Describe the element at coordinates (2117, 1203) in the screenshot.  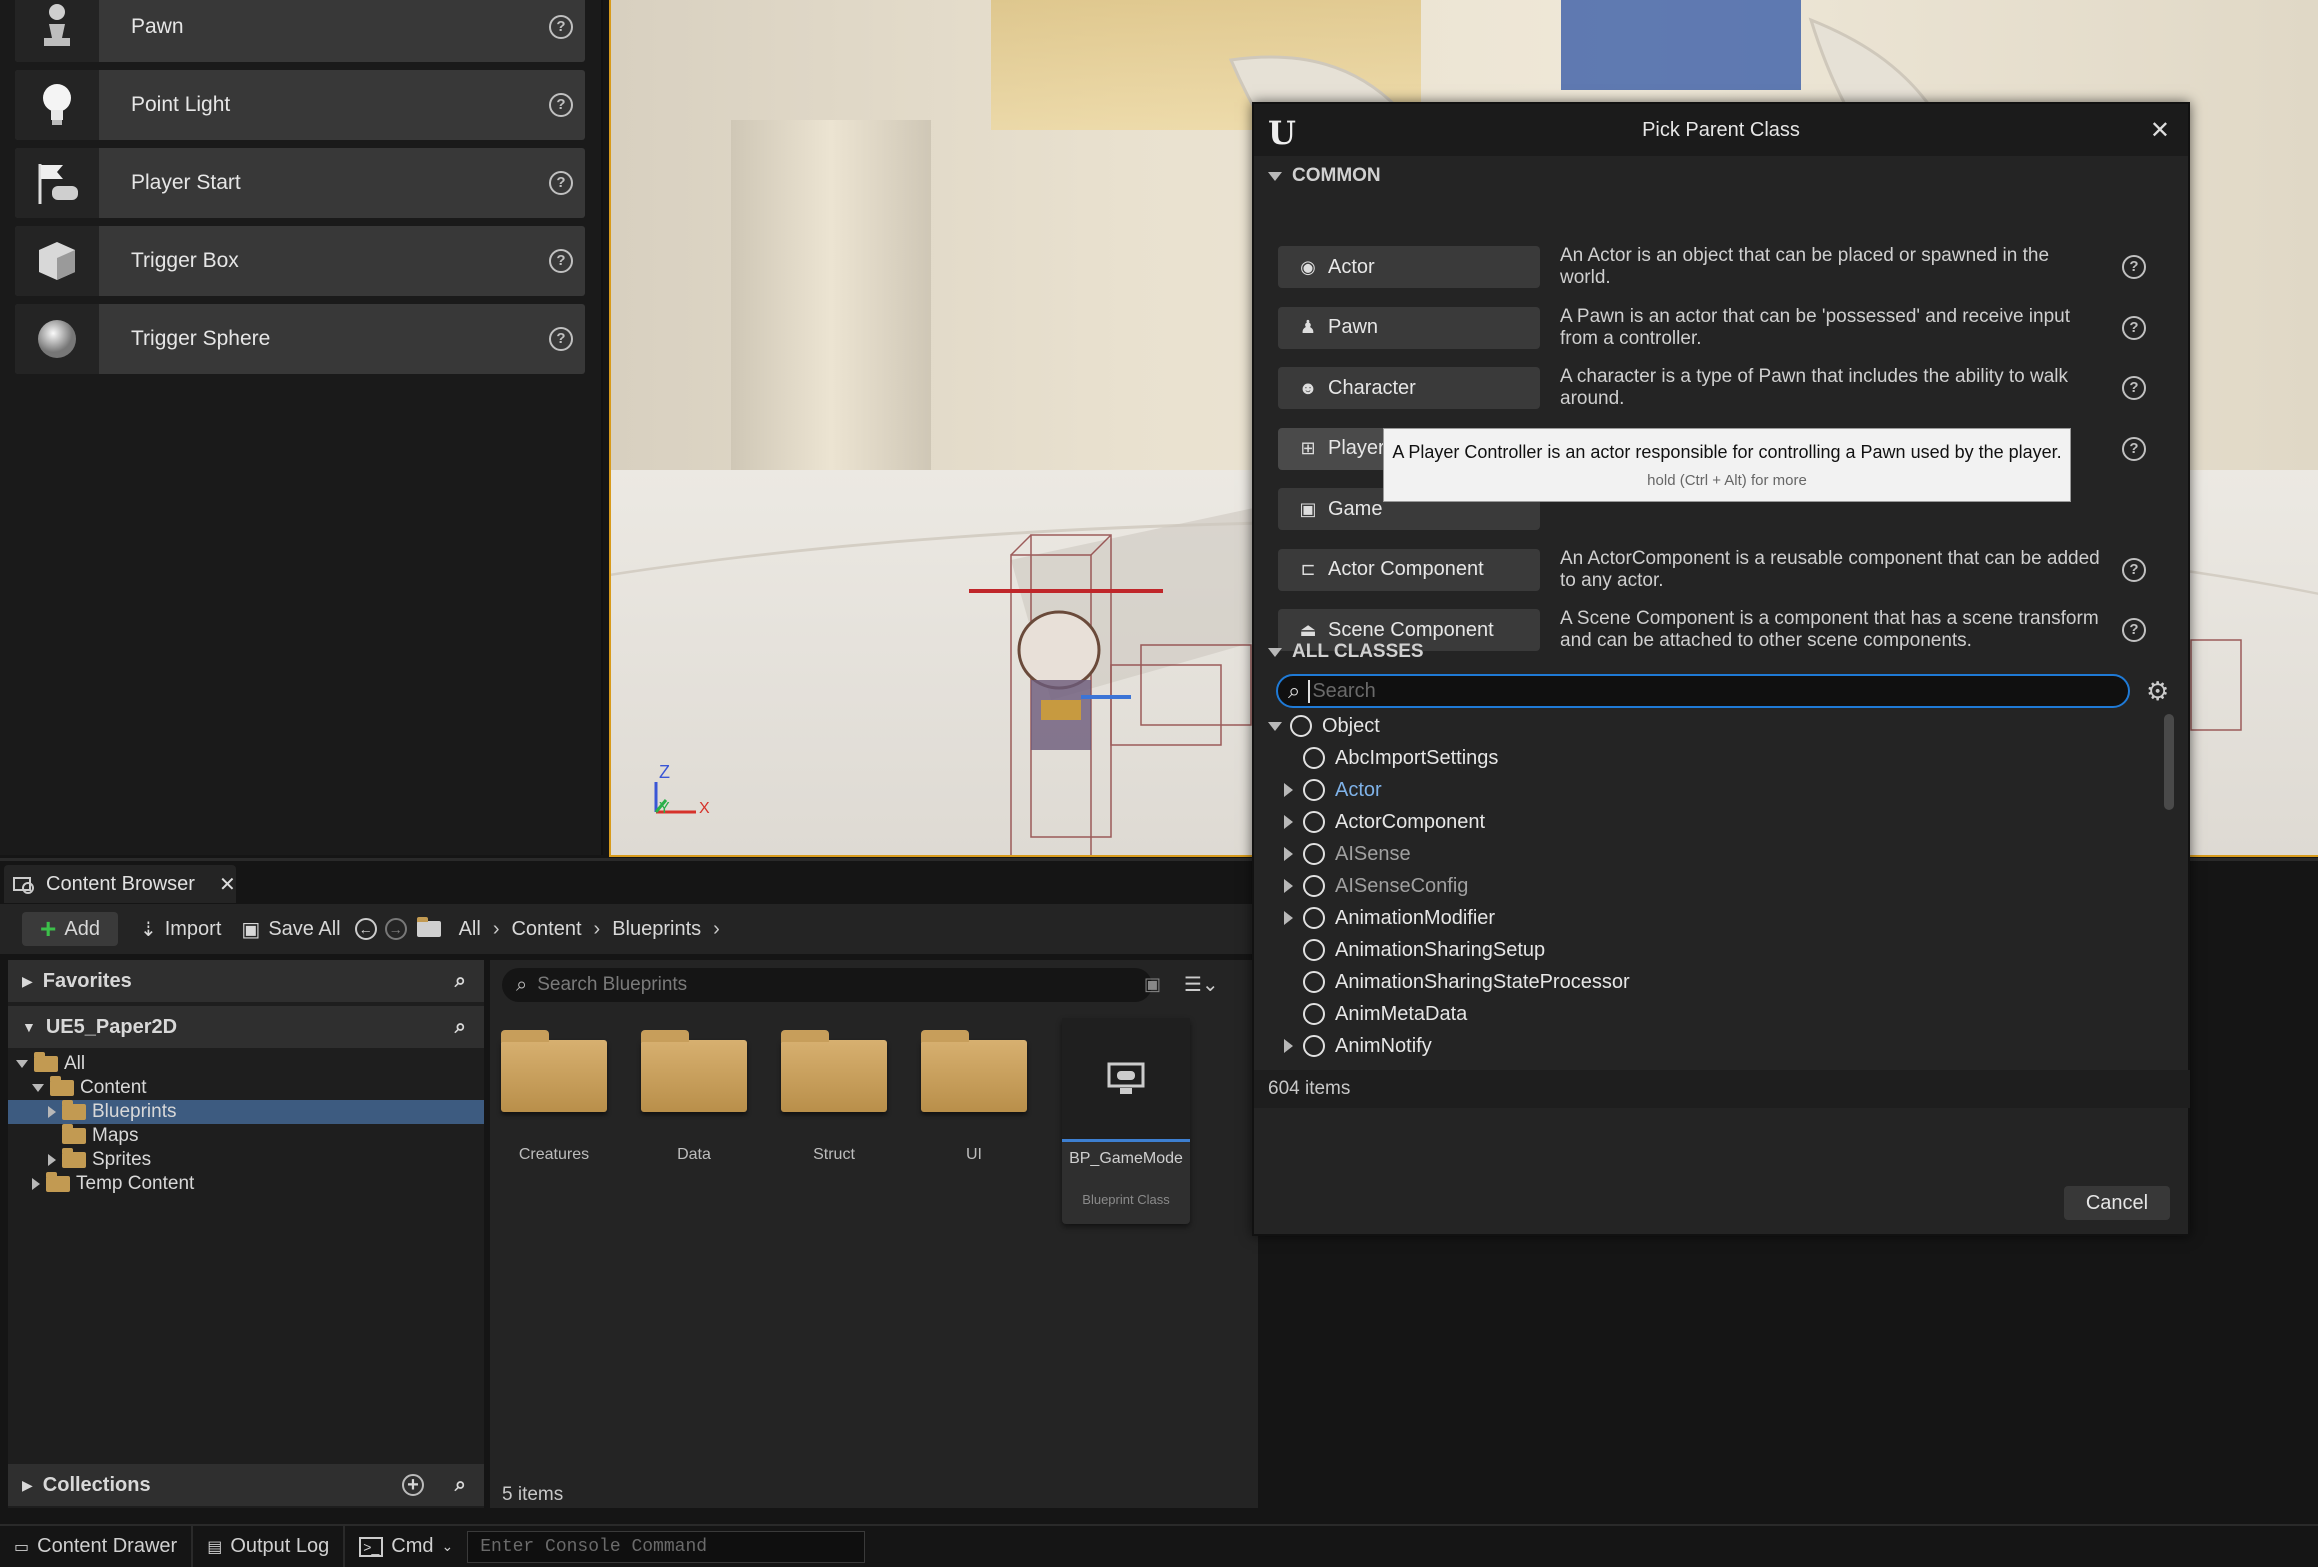
I see `cancel-button: Cancel` at that location.